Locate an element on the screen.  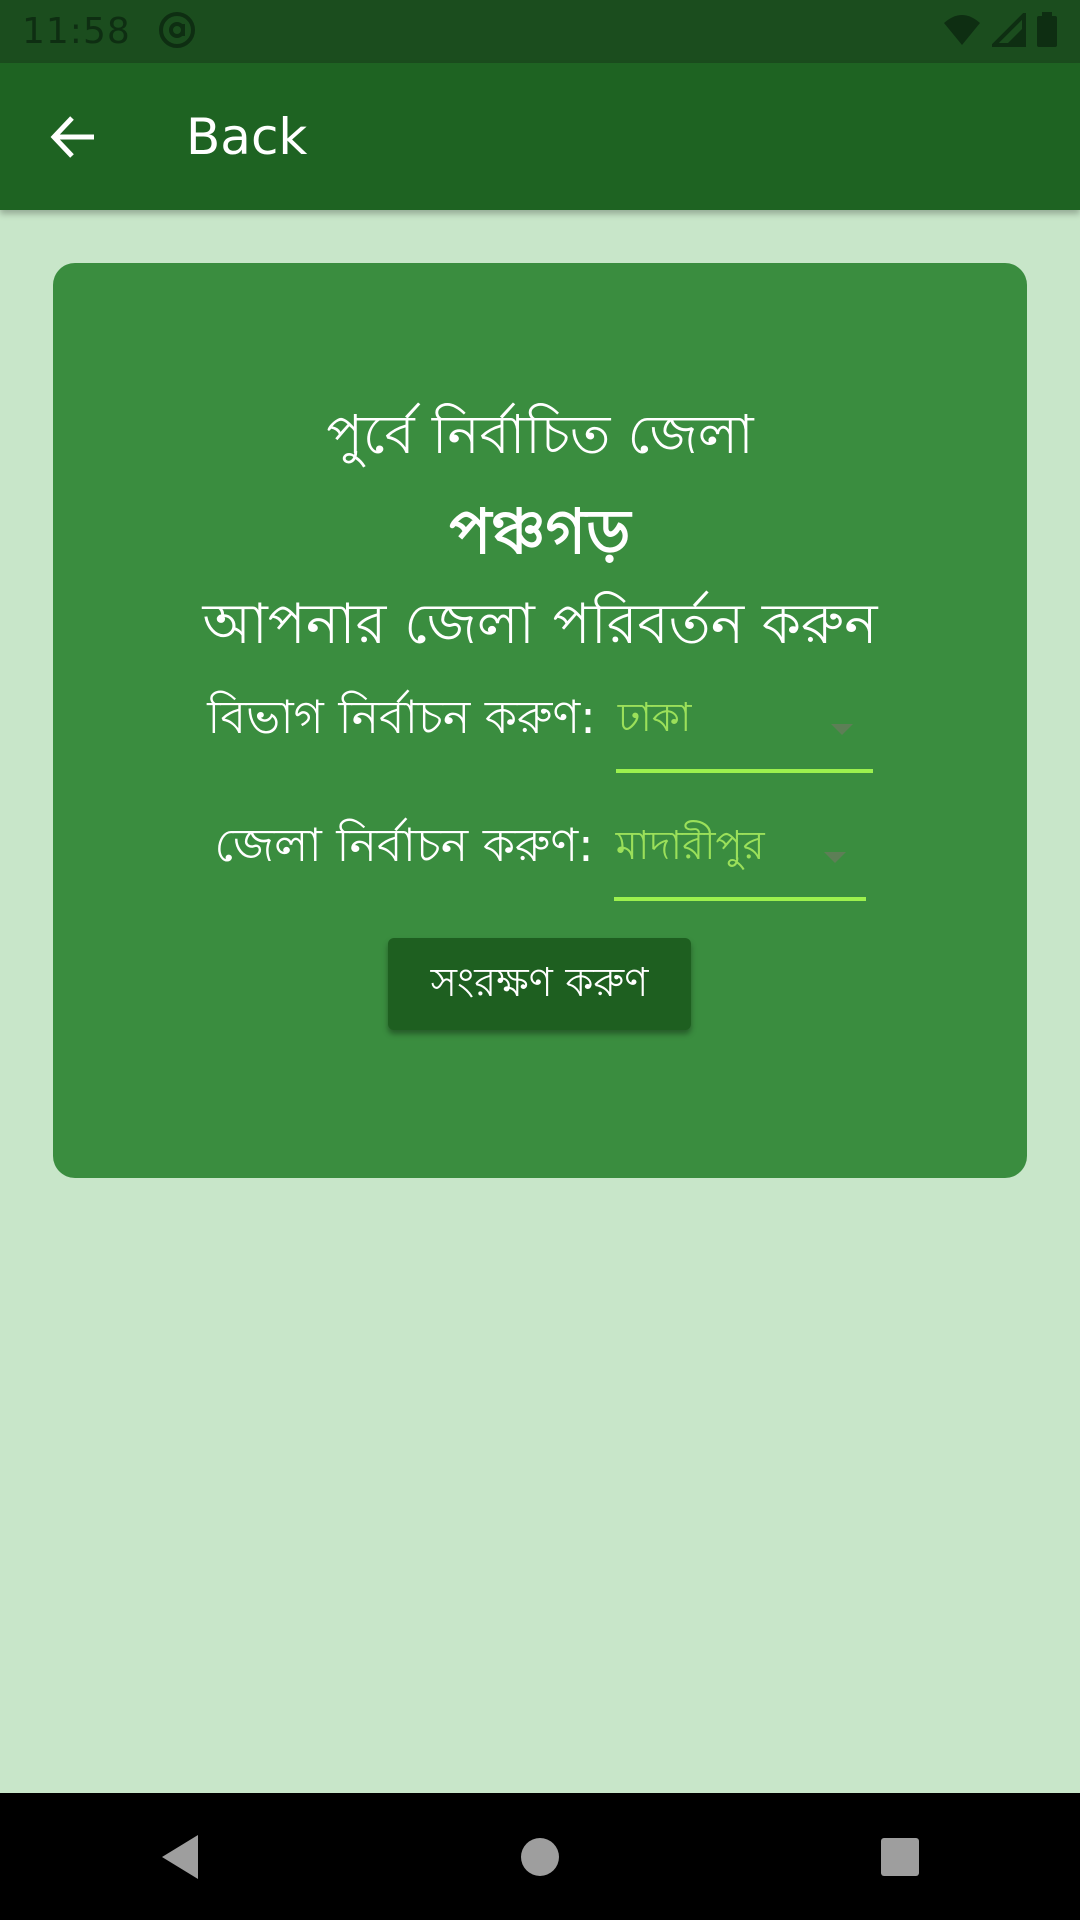
save-button: সংরক্ষণ করুণ is located at coordinates (539, 984).